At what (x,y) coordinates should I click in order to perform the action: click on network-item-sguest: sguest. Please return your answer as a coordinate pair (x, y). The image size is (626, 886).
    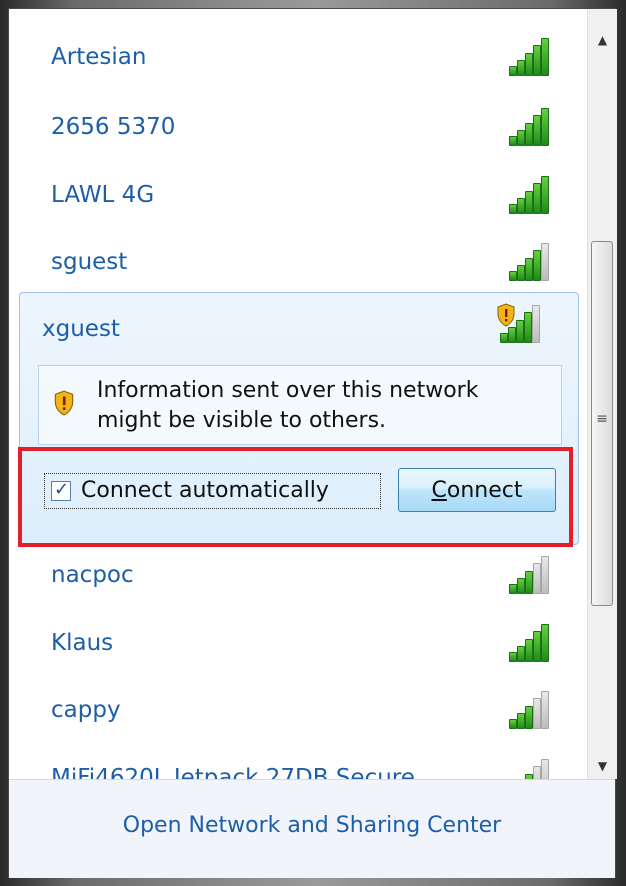
    Looking at the image, I should click on (303, 261).